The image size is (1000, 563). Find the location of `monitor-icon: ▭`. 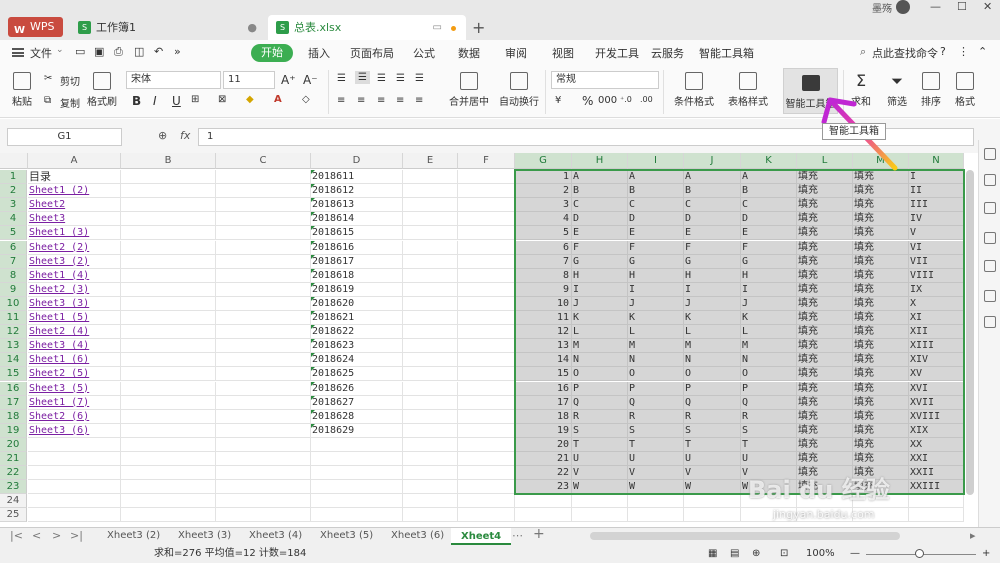

monitor-icon: ▭ is located at coordinates (437, 27).